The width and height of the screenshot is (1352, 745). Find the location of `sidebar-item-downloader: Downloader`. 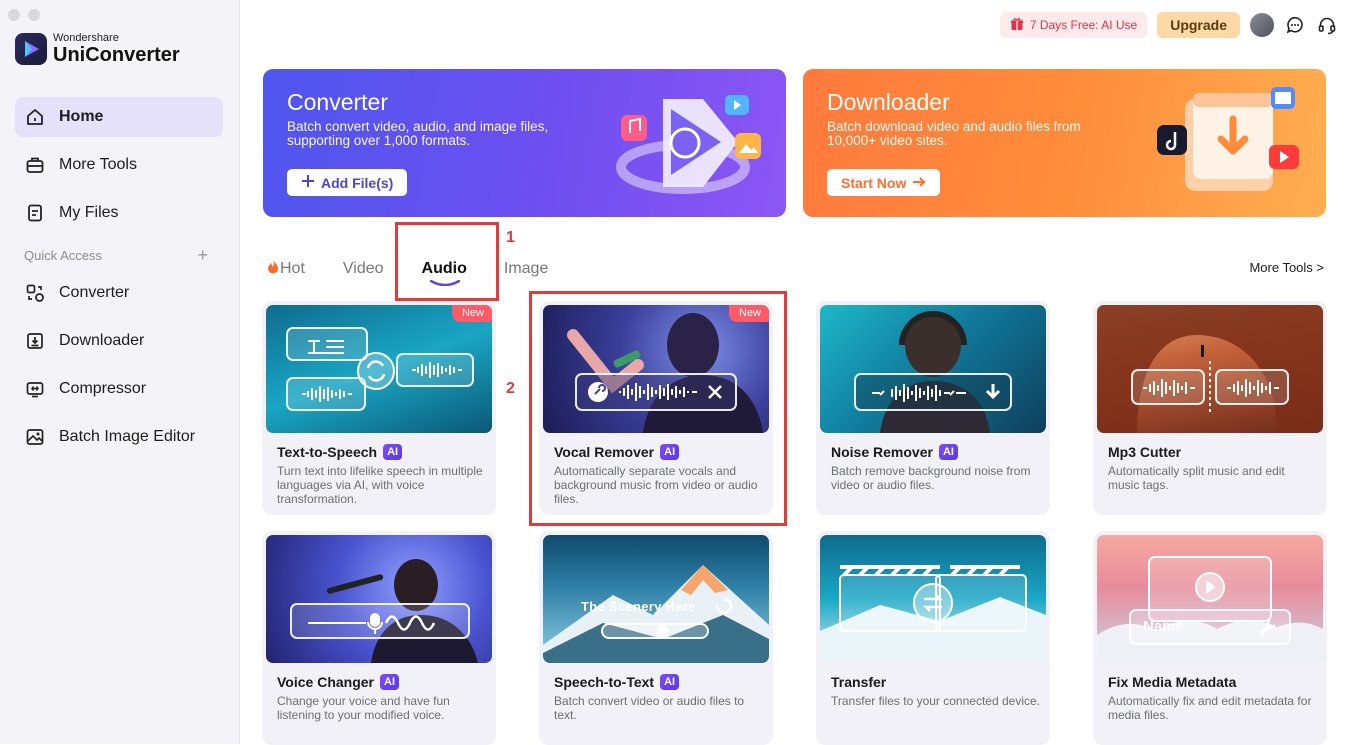

sidebar-item-downloader: Downloader is located at coordinates (119, 341).